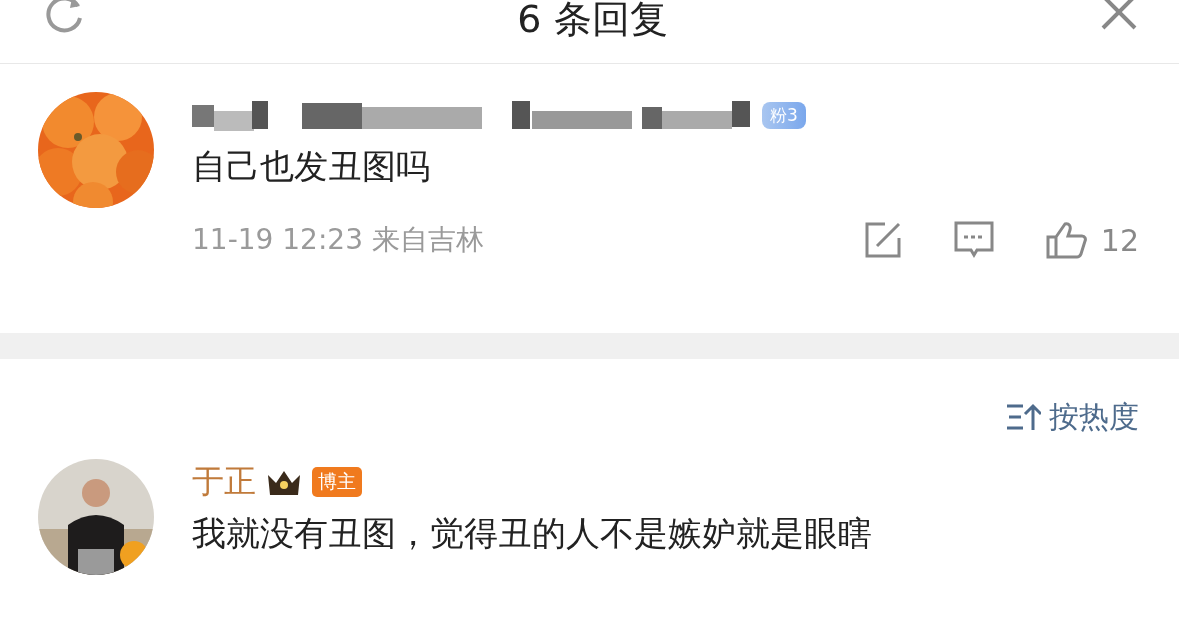  I want to click on user-name: 于正, so click(224, 482).